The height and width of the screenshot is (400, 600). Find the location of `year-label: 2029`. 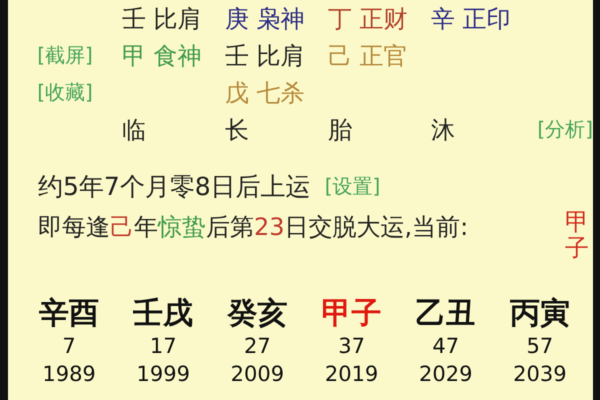

year-label: 2029 is located at coordinates (445, 374).